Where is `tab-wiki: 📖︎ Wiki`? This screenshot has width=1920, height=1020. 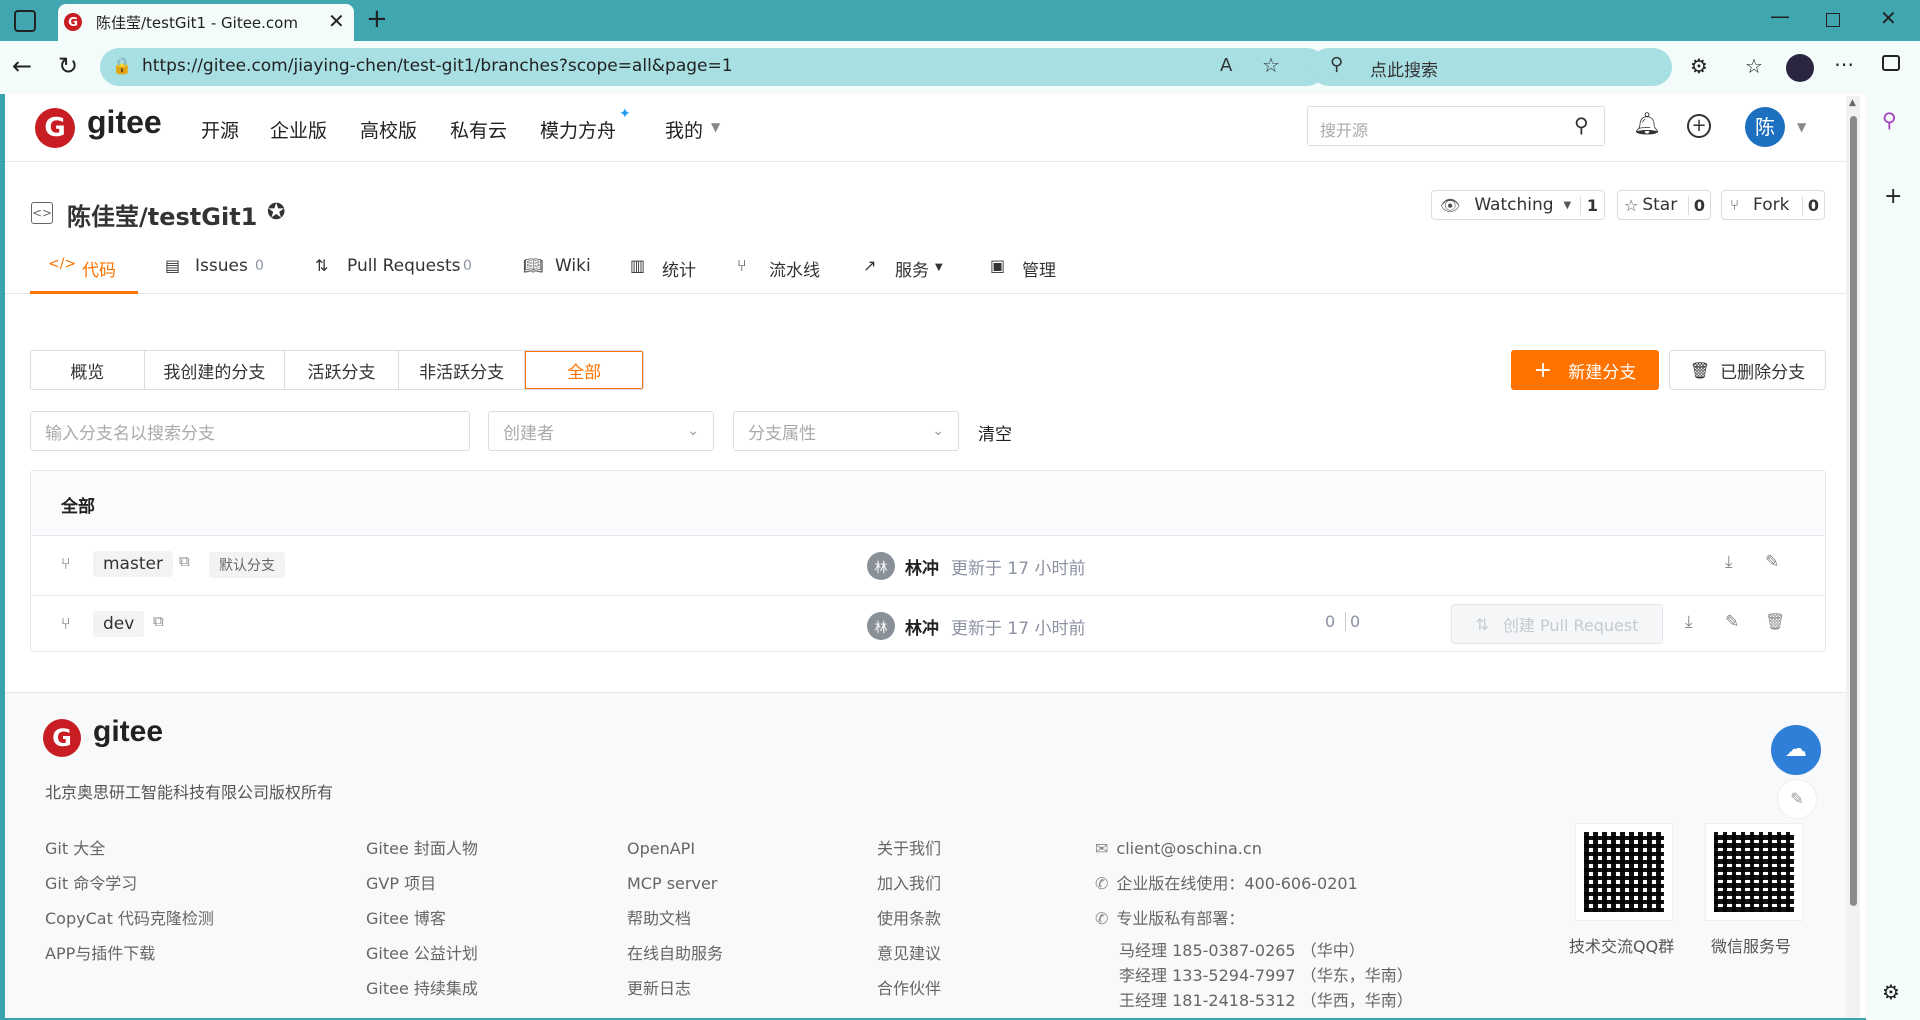 tab-wiki: 📖︎ Wiki is located at coordinates (563, 269).